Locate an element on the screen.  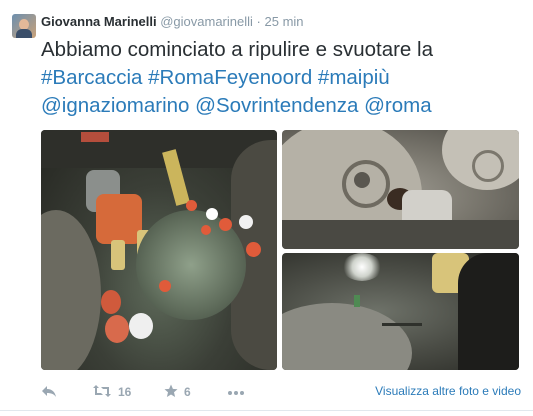
mention-ignaziomarino: @ignaziomarino is located at coordinates (115, 105).